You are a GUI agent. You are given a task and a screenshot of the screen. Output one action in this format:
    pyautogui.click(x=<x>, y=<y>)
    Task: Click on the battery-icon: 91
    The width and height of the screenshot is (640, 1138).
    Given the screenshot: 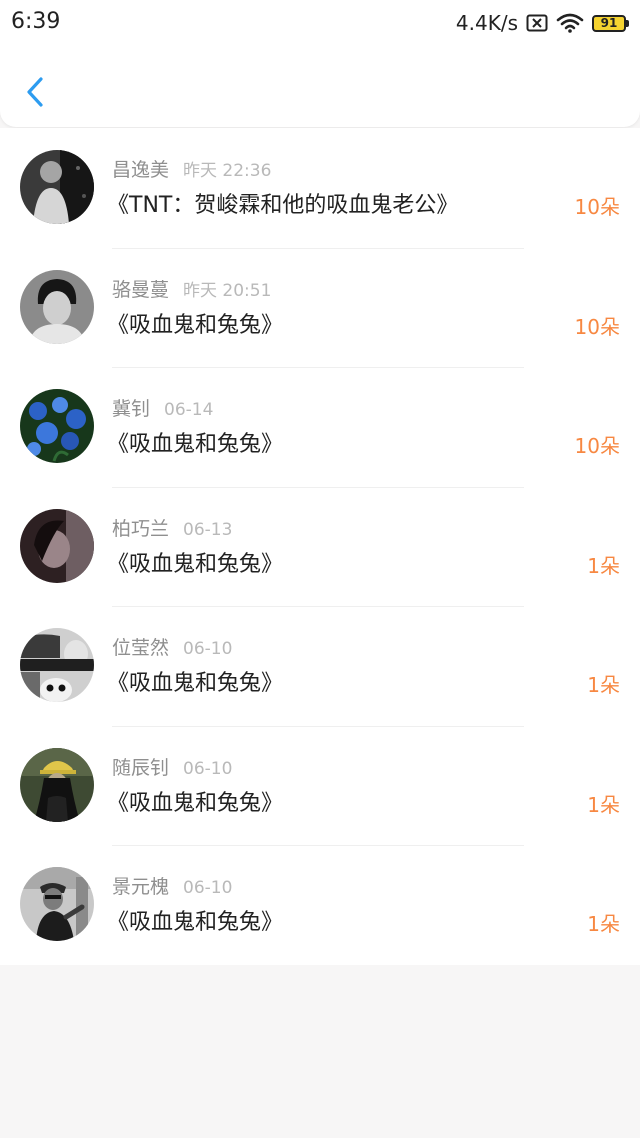 What is the action you would take?
    pyautogui.click(x=611, y=23)
    